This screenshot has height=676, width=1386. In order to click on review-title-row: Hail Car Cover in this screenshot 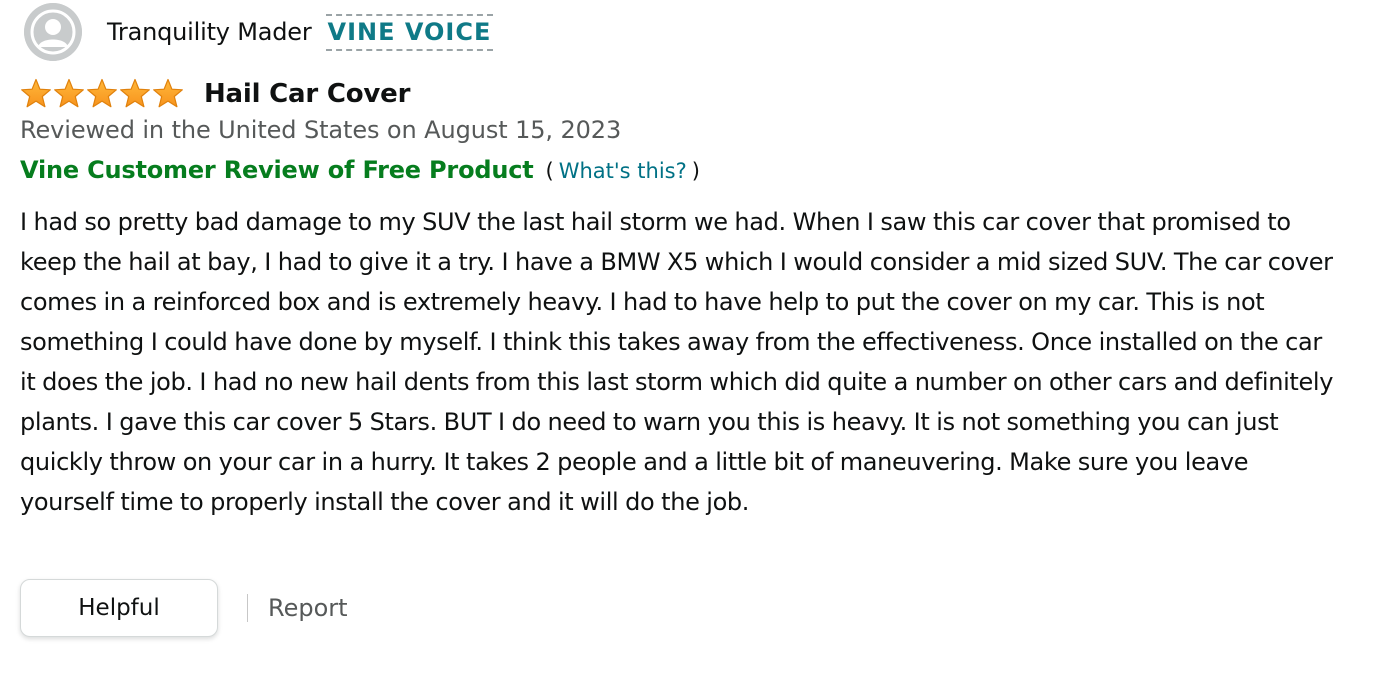, I will do `click(215, 94)`.